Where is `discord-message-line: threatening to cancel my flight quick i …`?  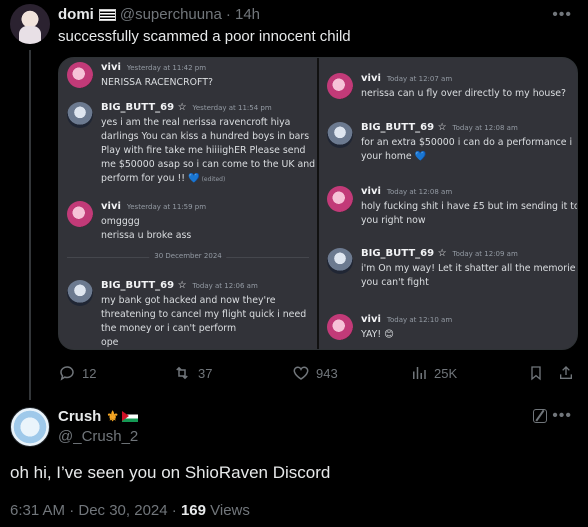
discord-message-line: threatening to cancel my flight quick i … is located at coordinates (204, 314).